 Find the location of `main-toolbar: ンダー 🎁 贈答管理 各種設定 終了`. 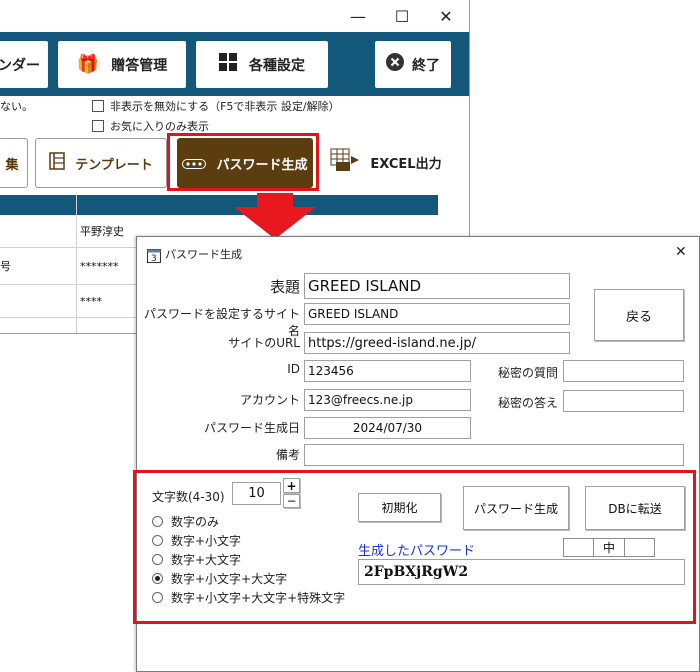

main-toolbar: ンダー 🎁 贈答管理 各種設定 終了 is located at coordinates (234, 64).